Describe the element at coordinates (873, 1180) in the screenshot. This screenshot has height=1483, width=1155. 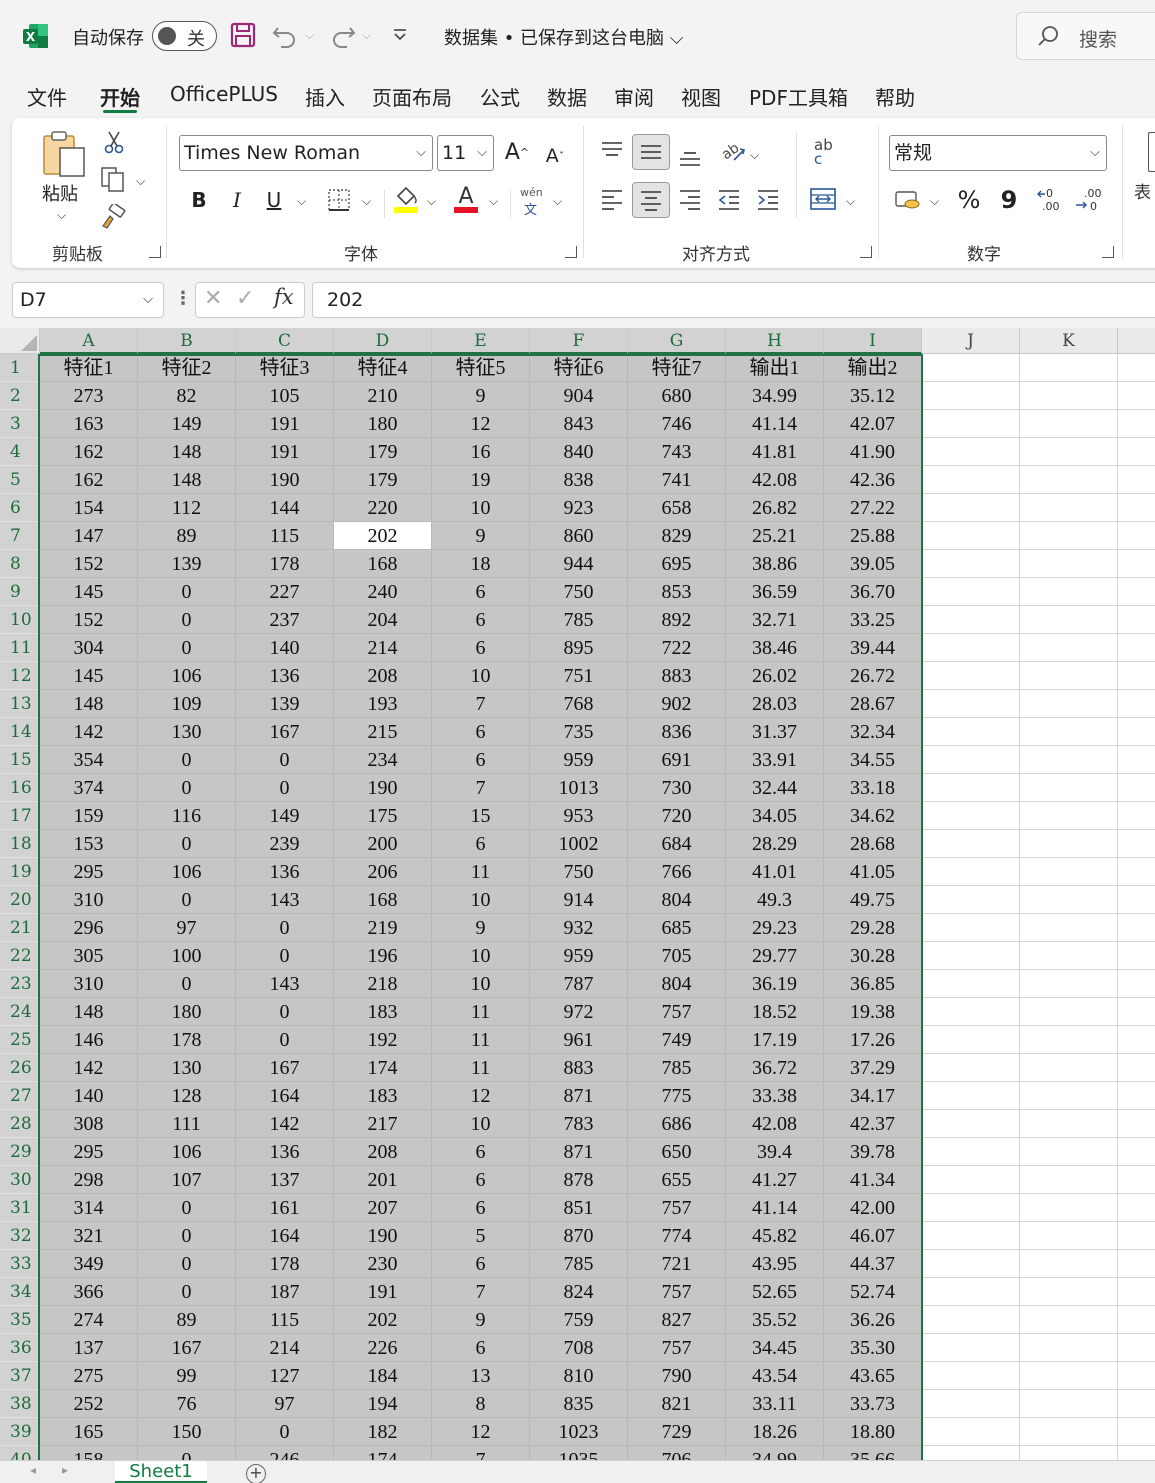
I see `table-cell: 41.34` at that location.